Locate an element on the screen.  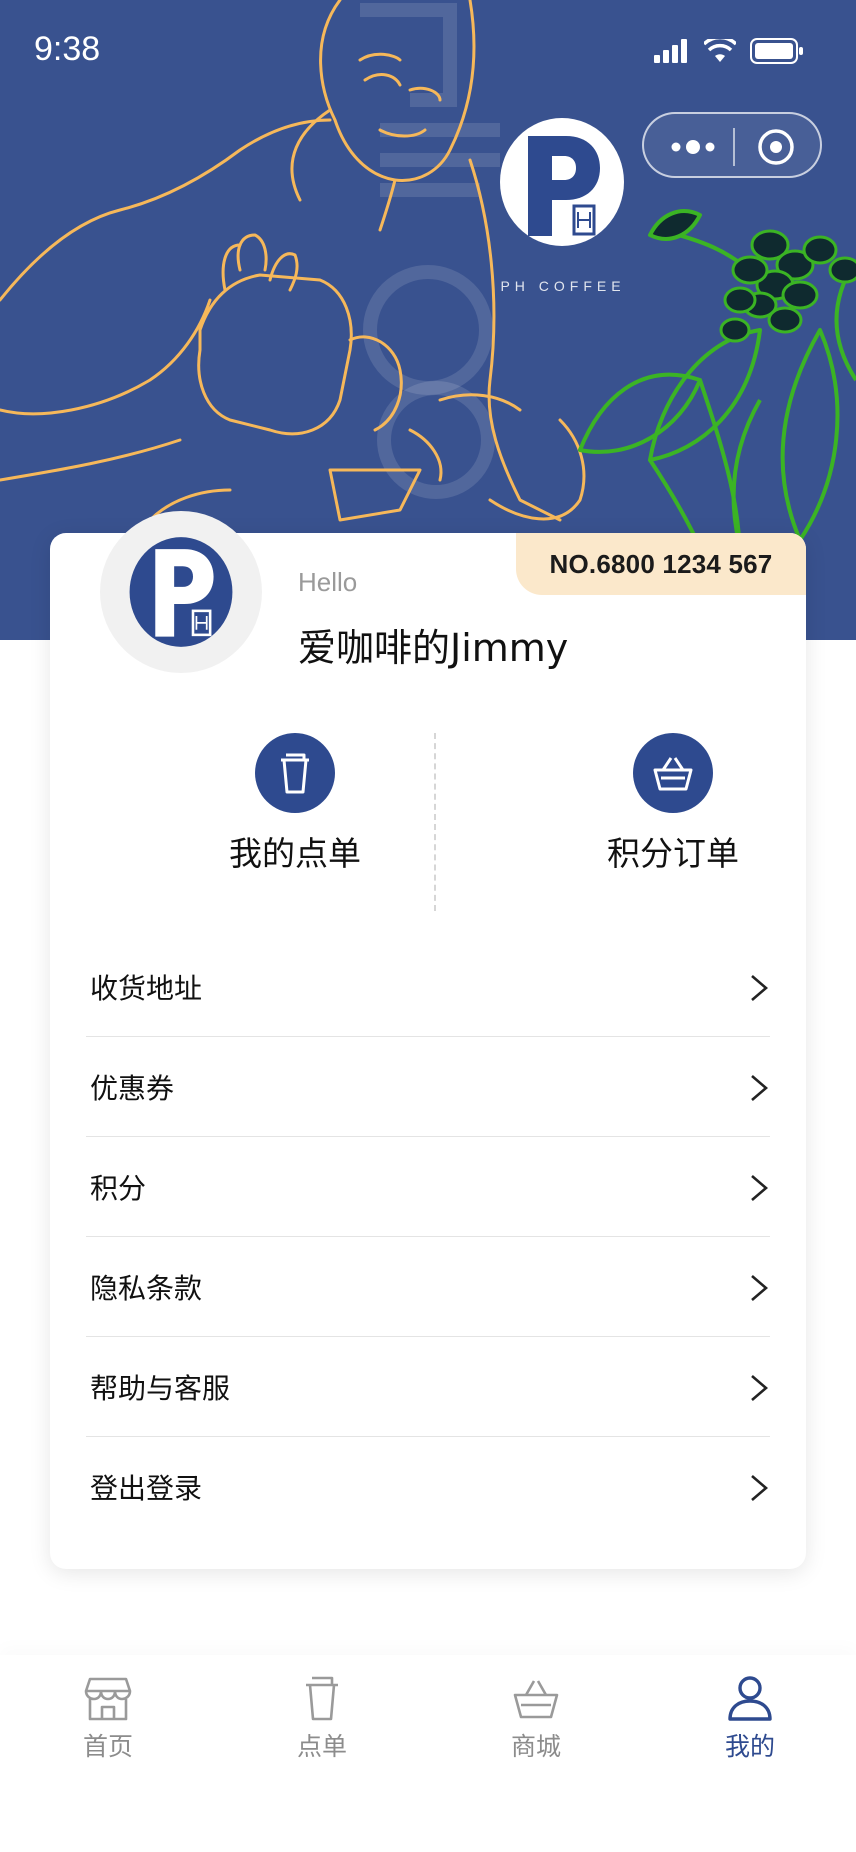
brand-name: PH COFFEE is located at coordinates (563, 286).